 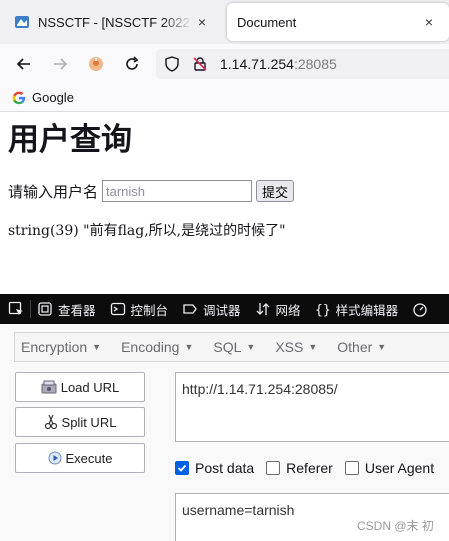 I want to click on menu-label: Encoding, so click(x=150, y=347).